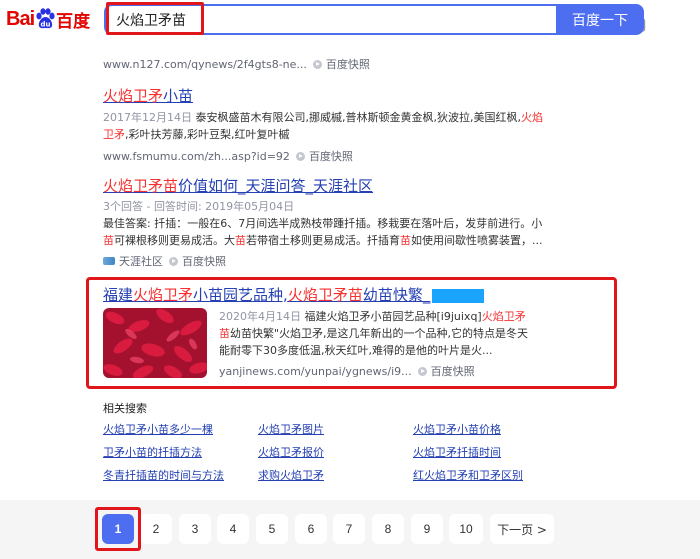 The height and width of the screenshot is (559, 700). I want to click on related-search-link: 求购火焰卫矛, so click(291, 475).